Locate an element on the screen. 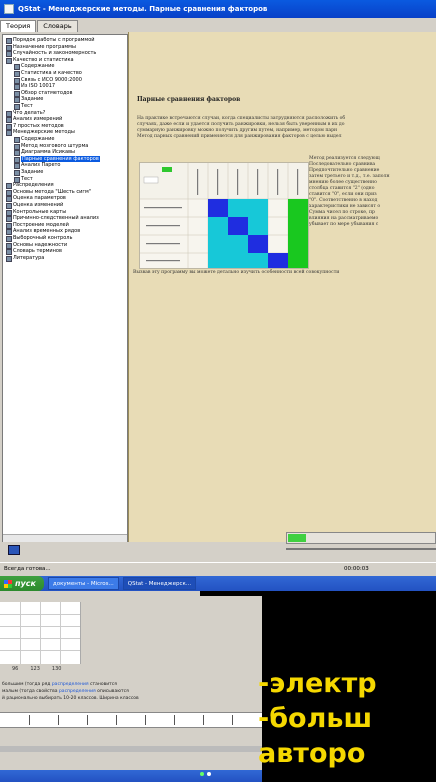 Image resolution: width=436 pixels, height=782 pixels. tree-item: Качество и статистика is located at coordinates (65, 60).